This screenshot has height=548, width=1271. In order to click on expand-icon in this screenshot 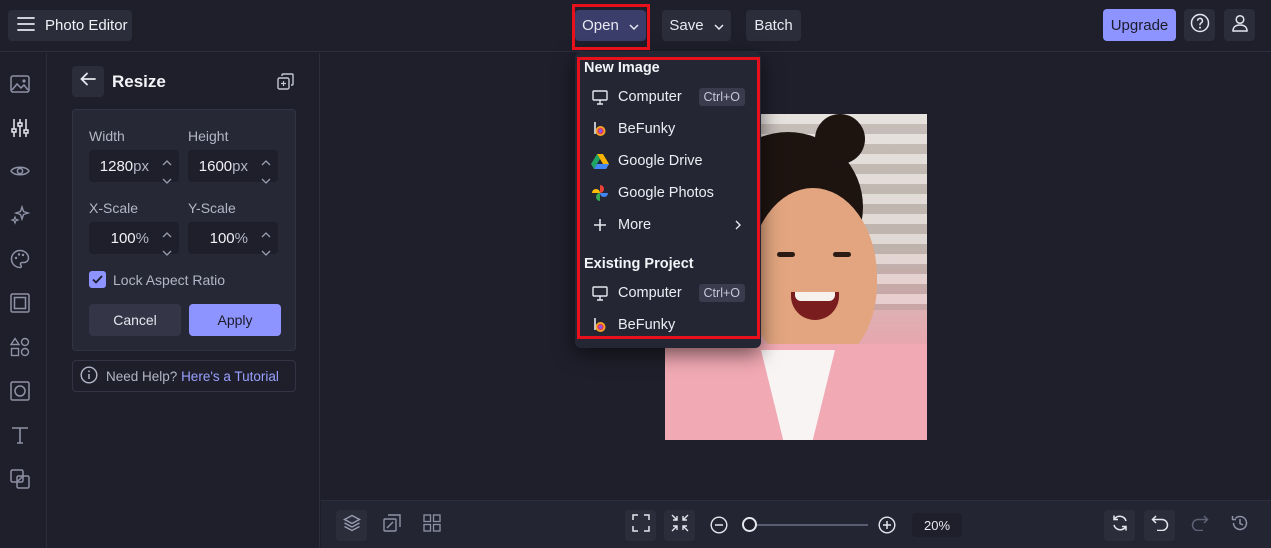, I will do `click(640, 525)`.